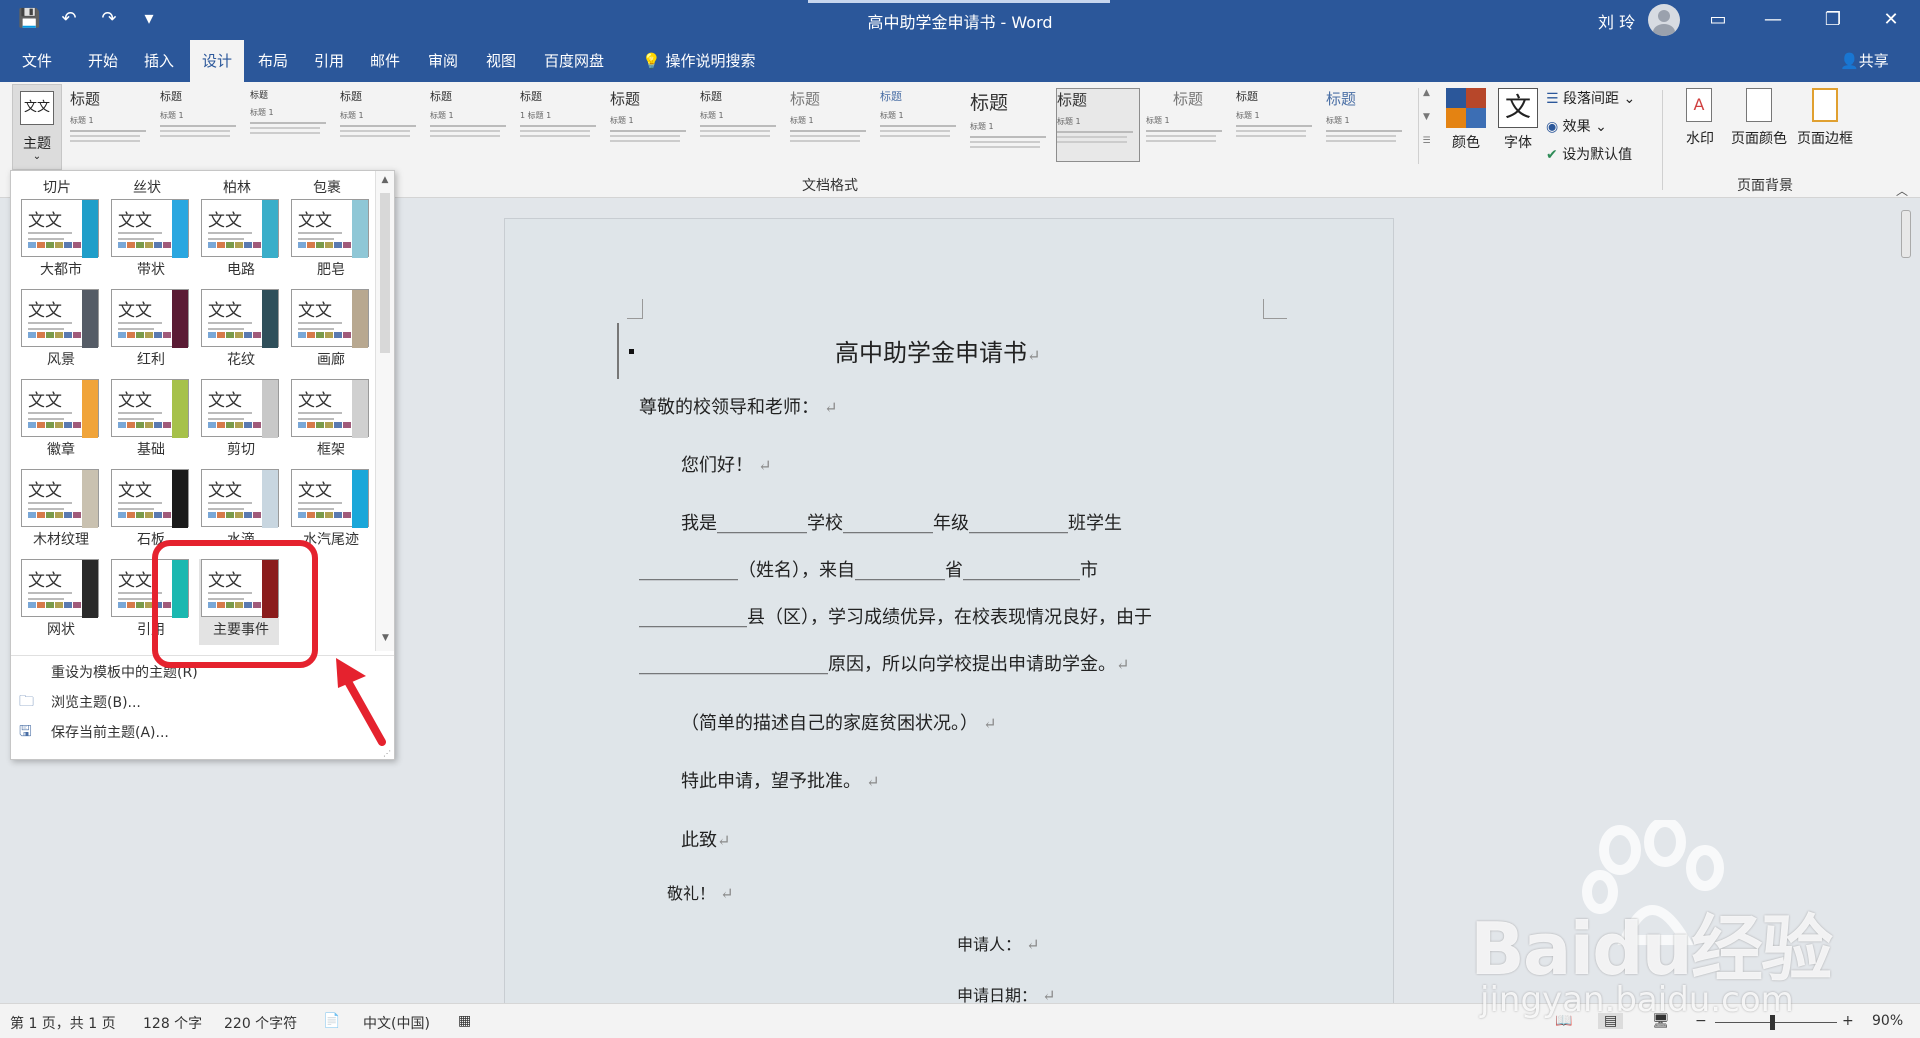 This screenshot has height=1038, width=1920. Describe the element at coordinates (109, 19) in the screenshot. I see `redo-icon: ↷` at that location.